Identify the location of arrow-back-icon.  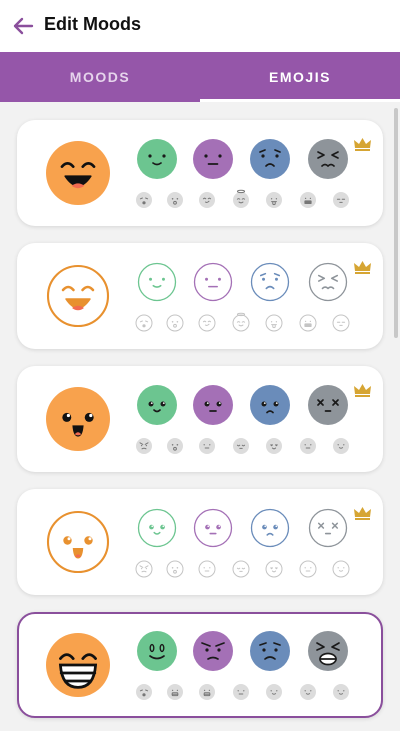
(23, 26).